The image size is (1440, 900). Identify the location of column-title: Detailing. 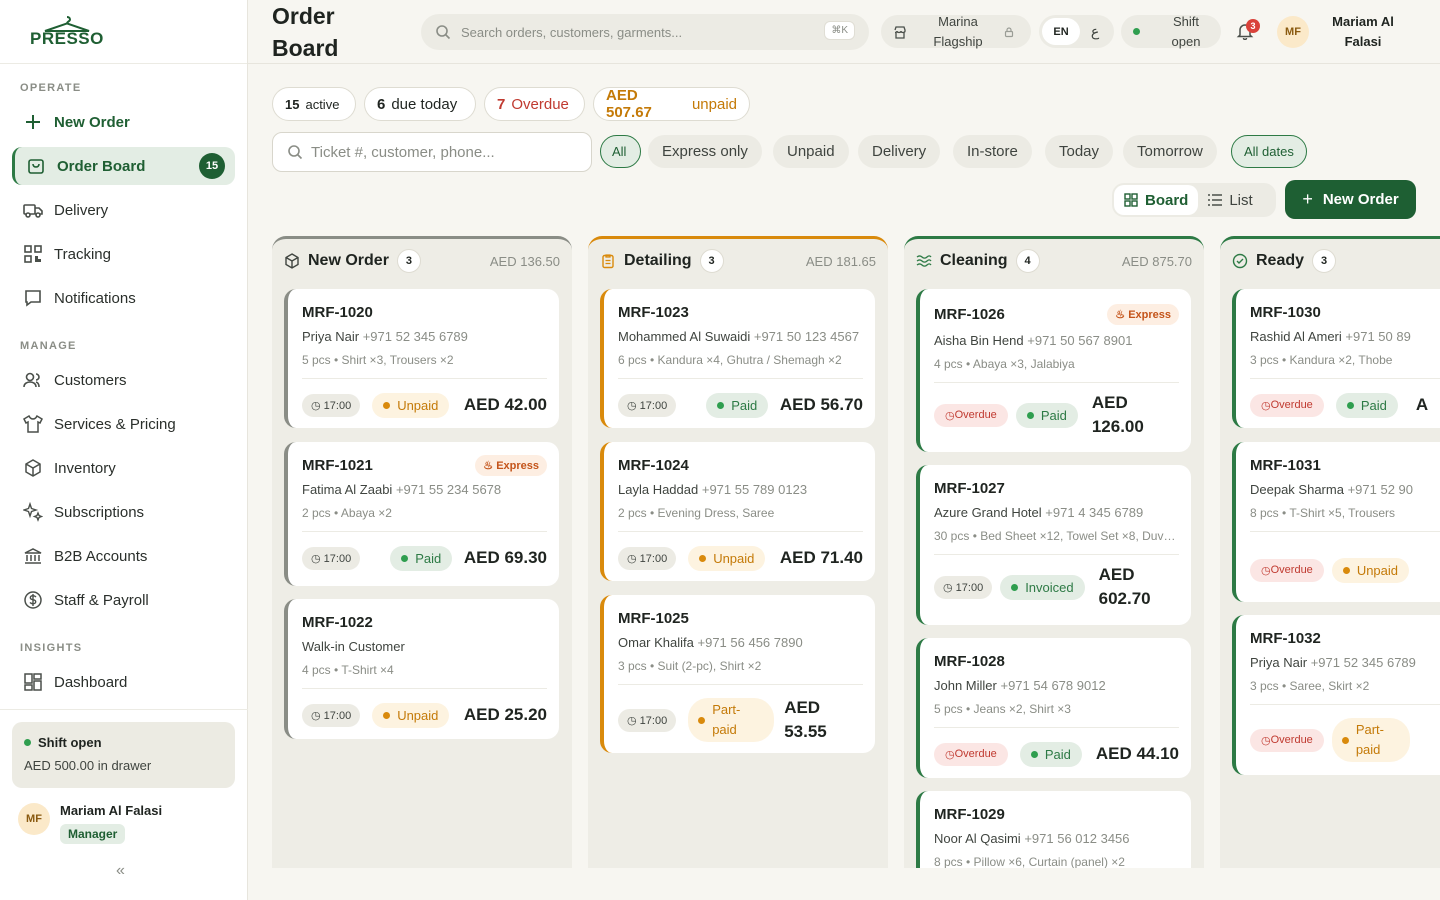
(658, 260).